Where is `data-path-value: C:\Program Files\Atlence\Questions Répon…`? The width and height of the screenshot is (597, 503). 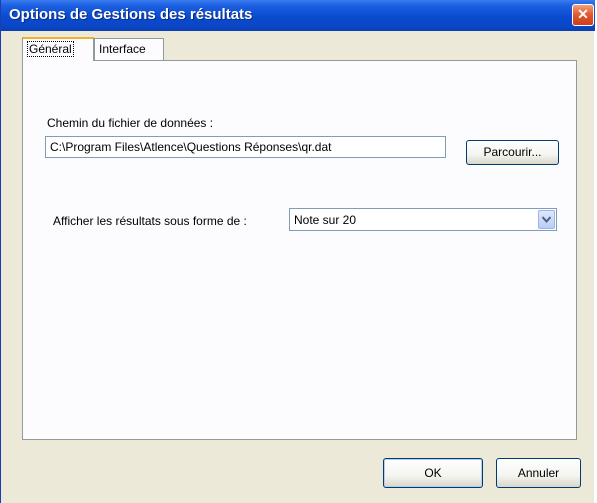 data-path-value: C:\Program Files\Atlence\Questions Répon… is located at coordinates (191, 147).